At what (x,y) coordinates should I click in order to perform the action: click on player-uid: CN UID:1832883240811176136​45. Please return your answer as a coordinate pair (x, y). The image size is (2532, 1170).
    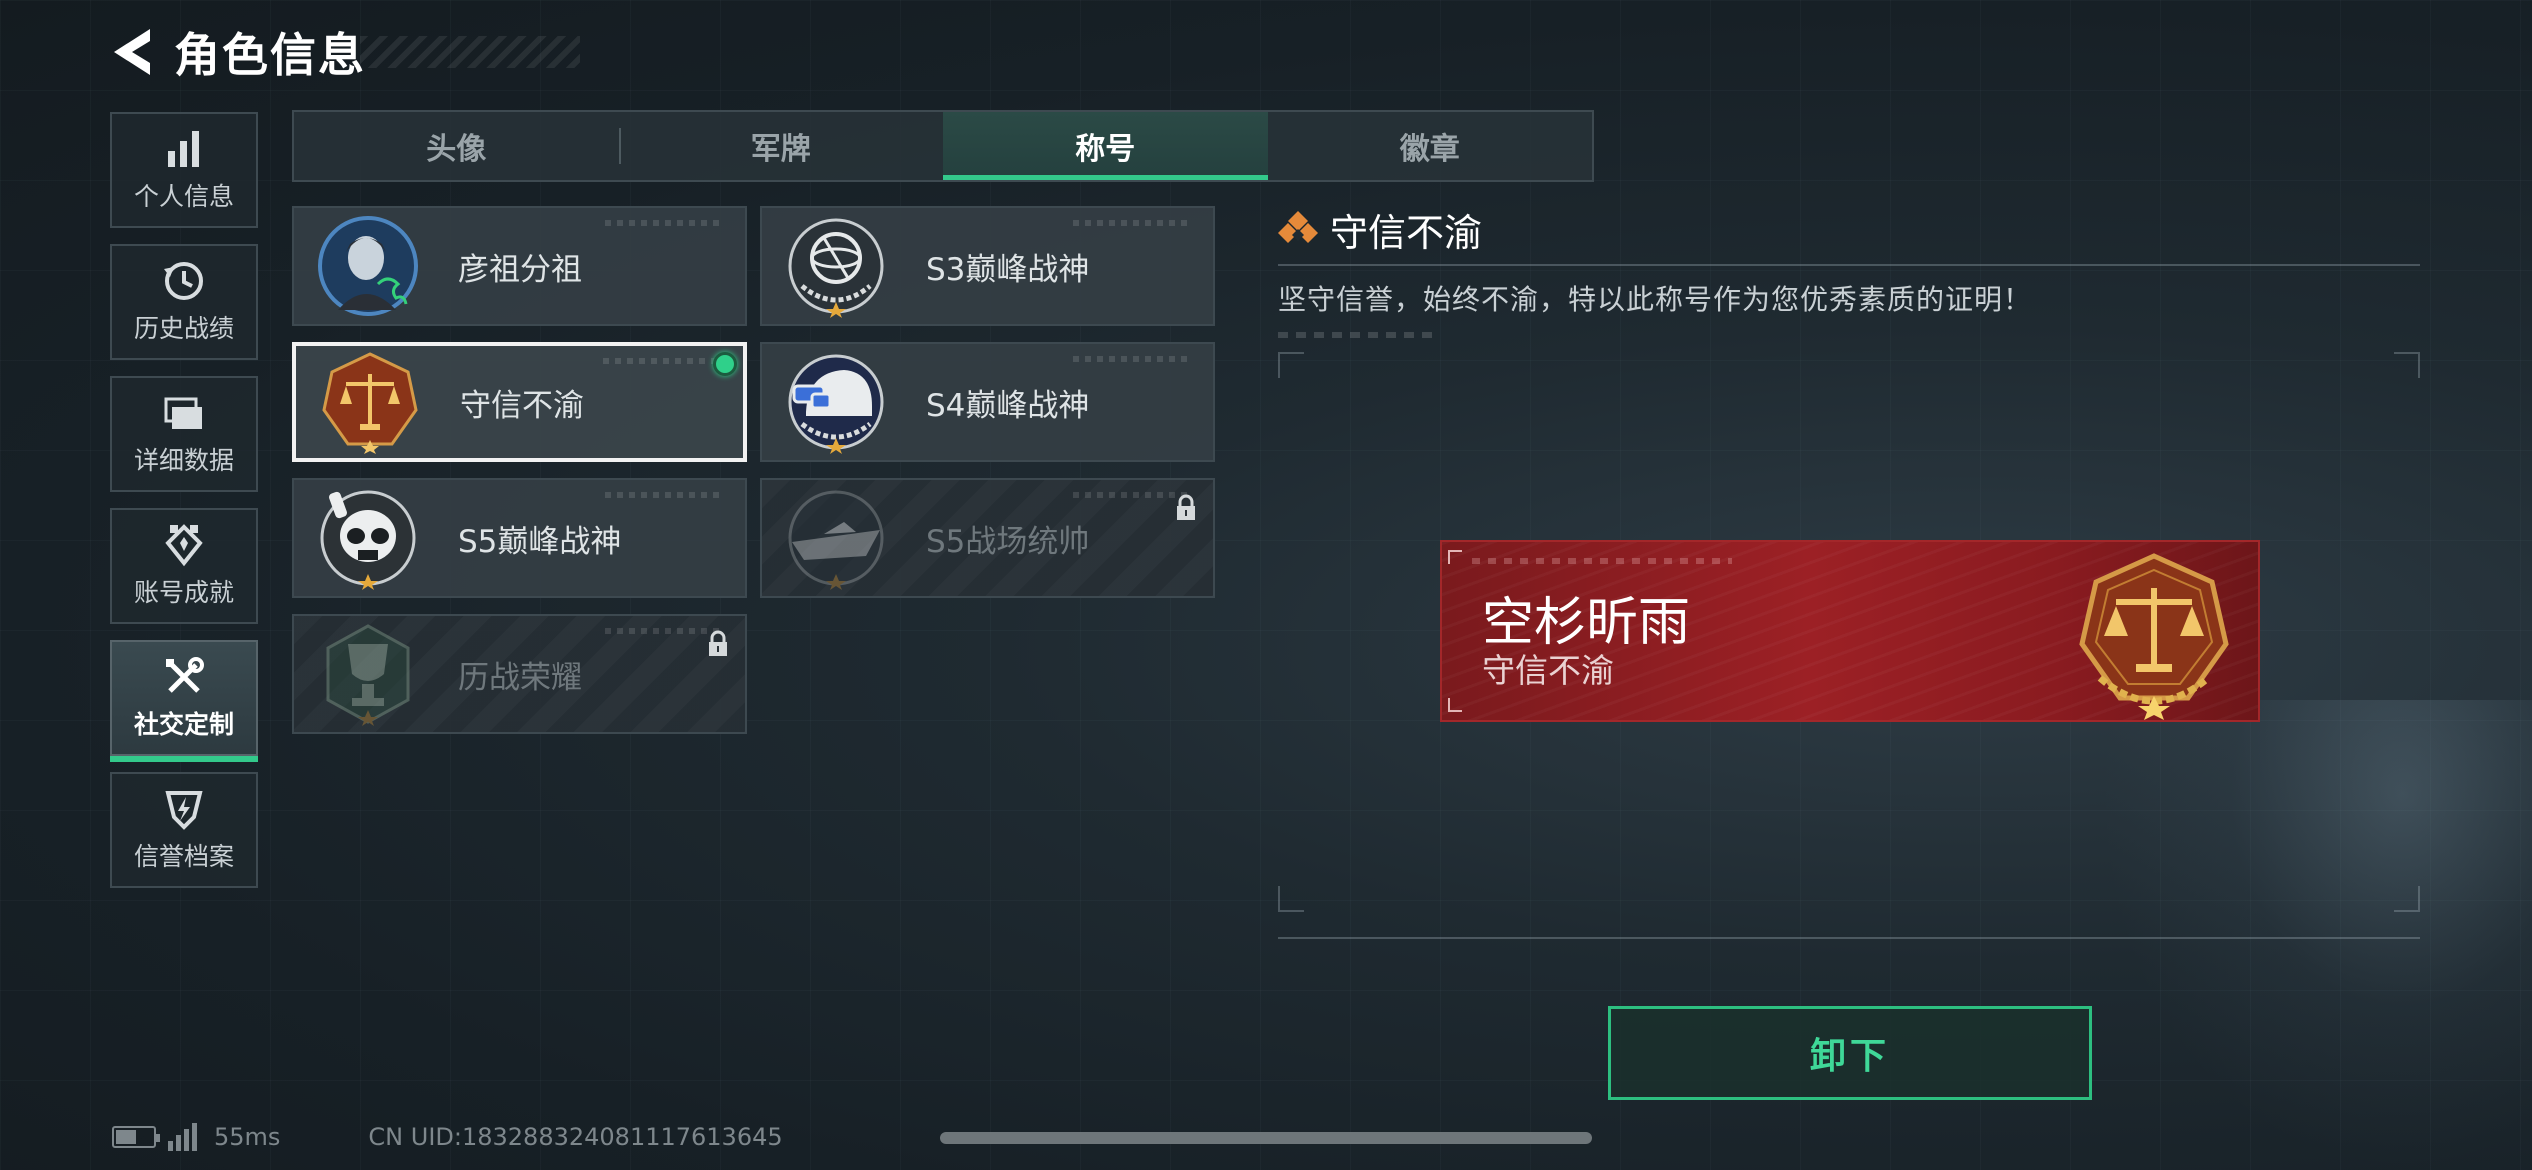
    Looking at the image, I should click on (575, 1137).